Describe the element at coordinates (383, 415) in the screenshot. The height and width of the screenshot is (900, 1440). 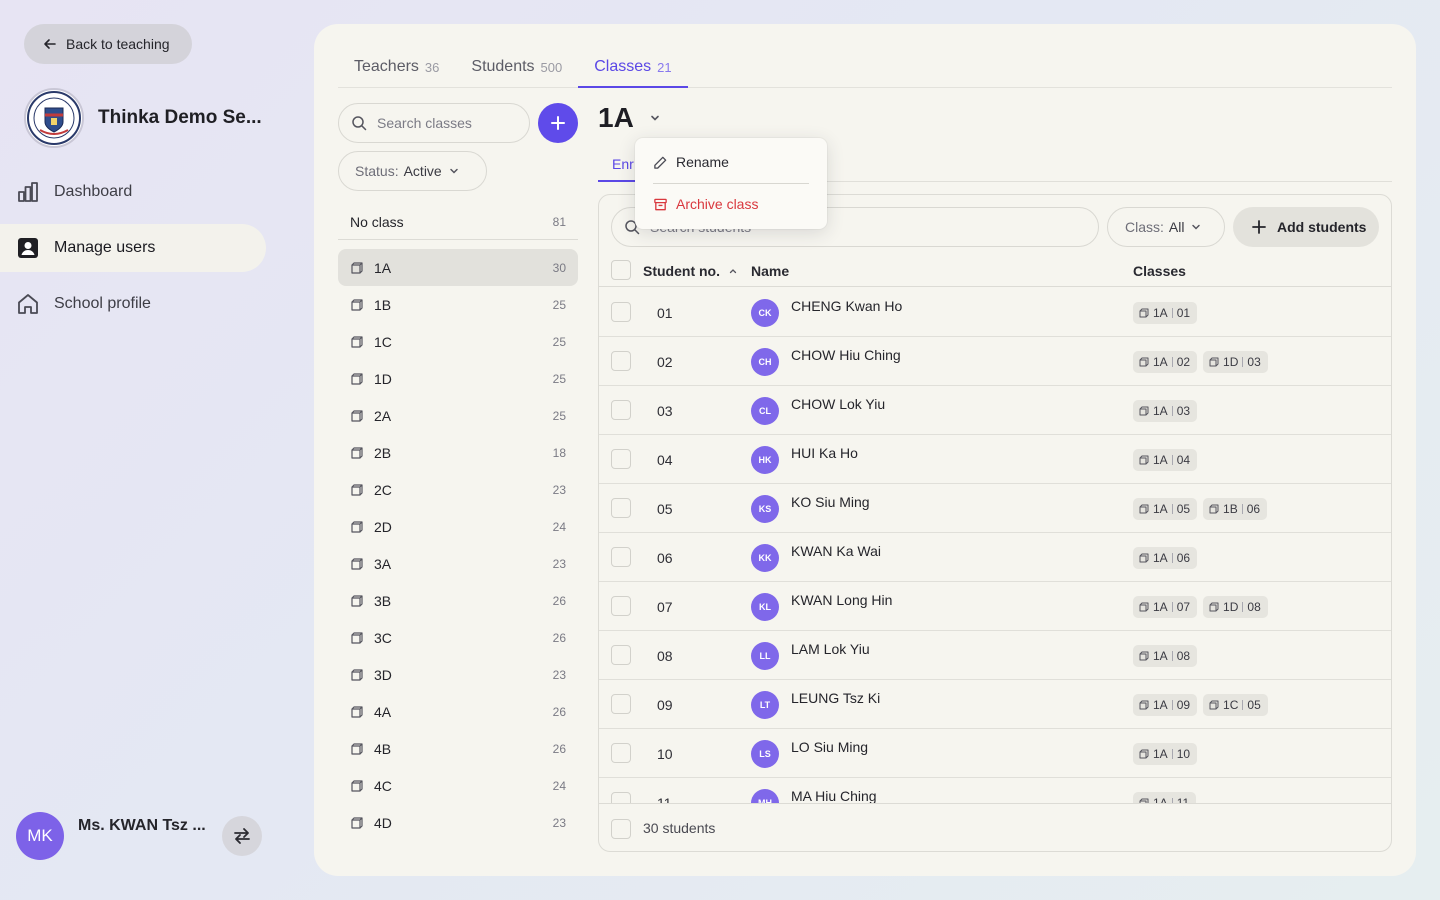
I see `class-name: 2A` at that location.